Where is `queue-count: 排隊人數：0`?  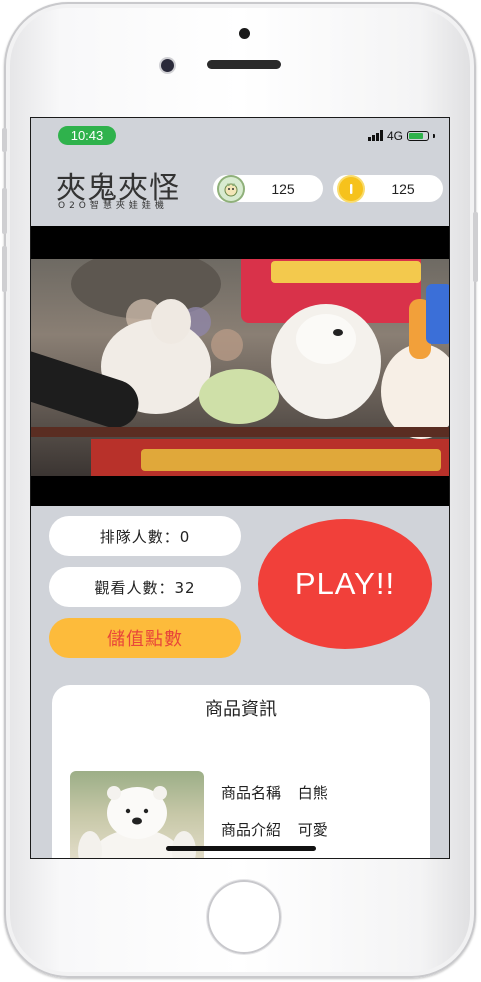
queue-count: 排隊人數：0 is located at coordinates (145, 536).